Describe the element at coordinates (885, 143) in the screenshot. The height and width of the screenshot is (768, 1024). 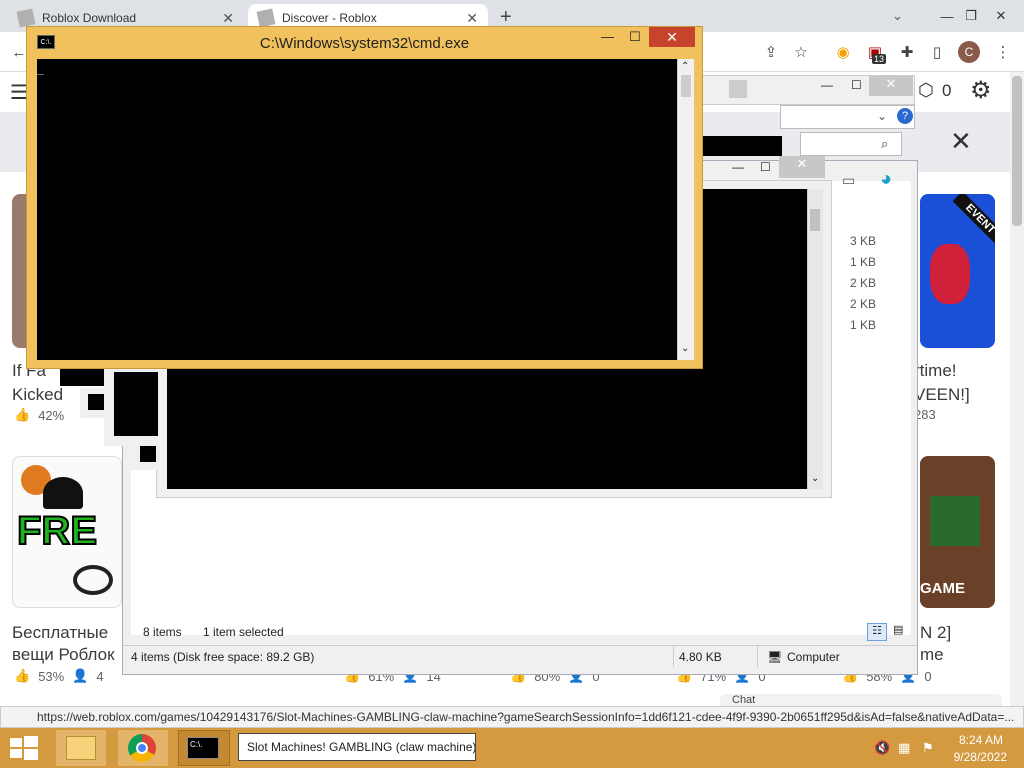
I see `search-icon: ⌕` at that location.